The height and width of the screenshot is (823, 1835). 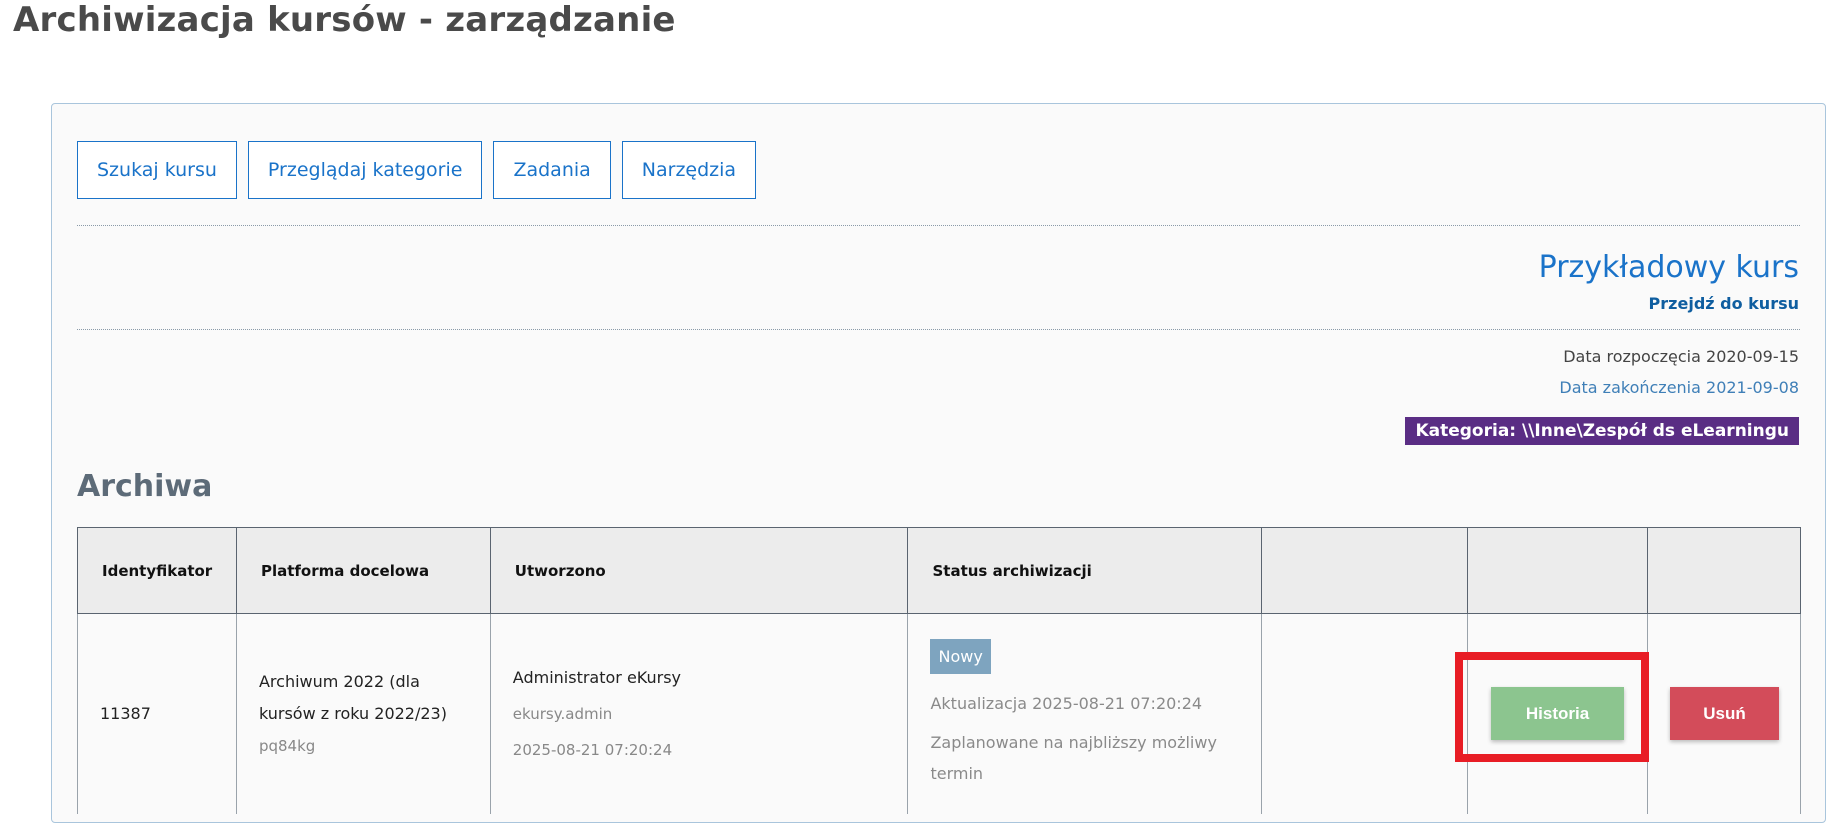 What do you see at coordinates (592, 749) in the screenshot?
I see `created-at: 2025-08-21 07:20:24` at bounding box center [592, 749].